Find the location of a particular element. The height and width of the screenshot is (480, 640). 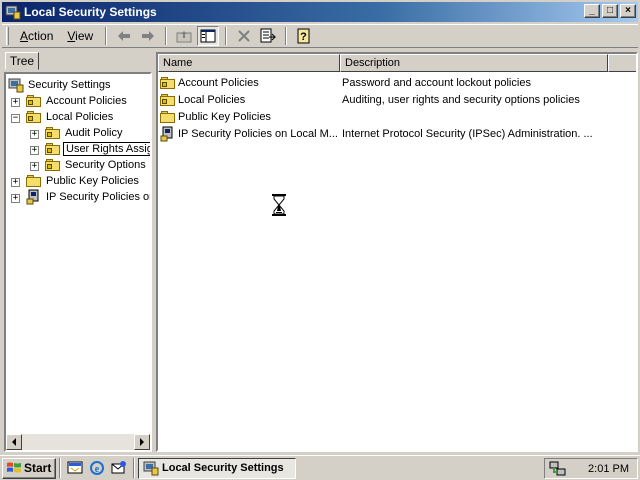

minimize-icon: _ is located at coordinates (592, 10).